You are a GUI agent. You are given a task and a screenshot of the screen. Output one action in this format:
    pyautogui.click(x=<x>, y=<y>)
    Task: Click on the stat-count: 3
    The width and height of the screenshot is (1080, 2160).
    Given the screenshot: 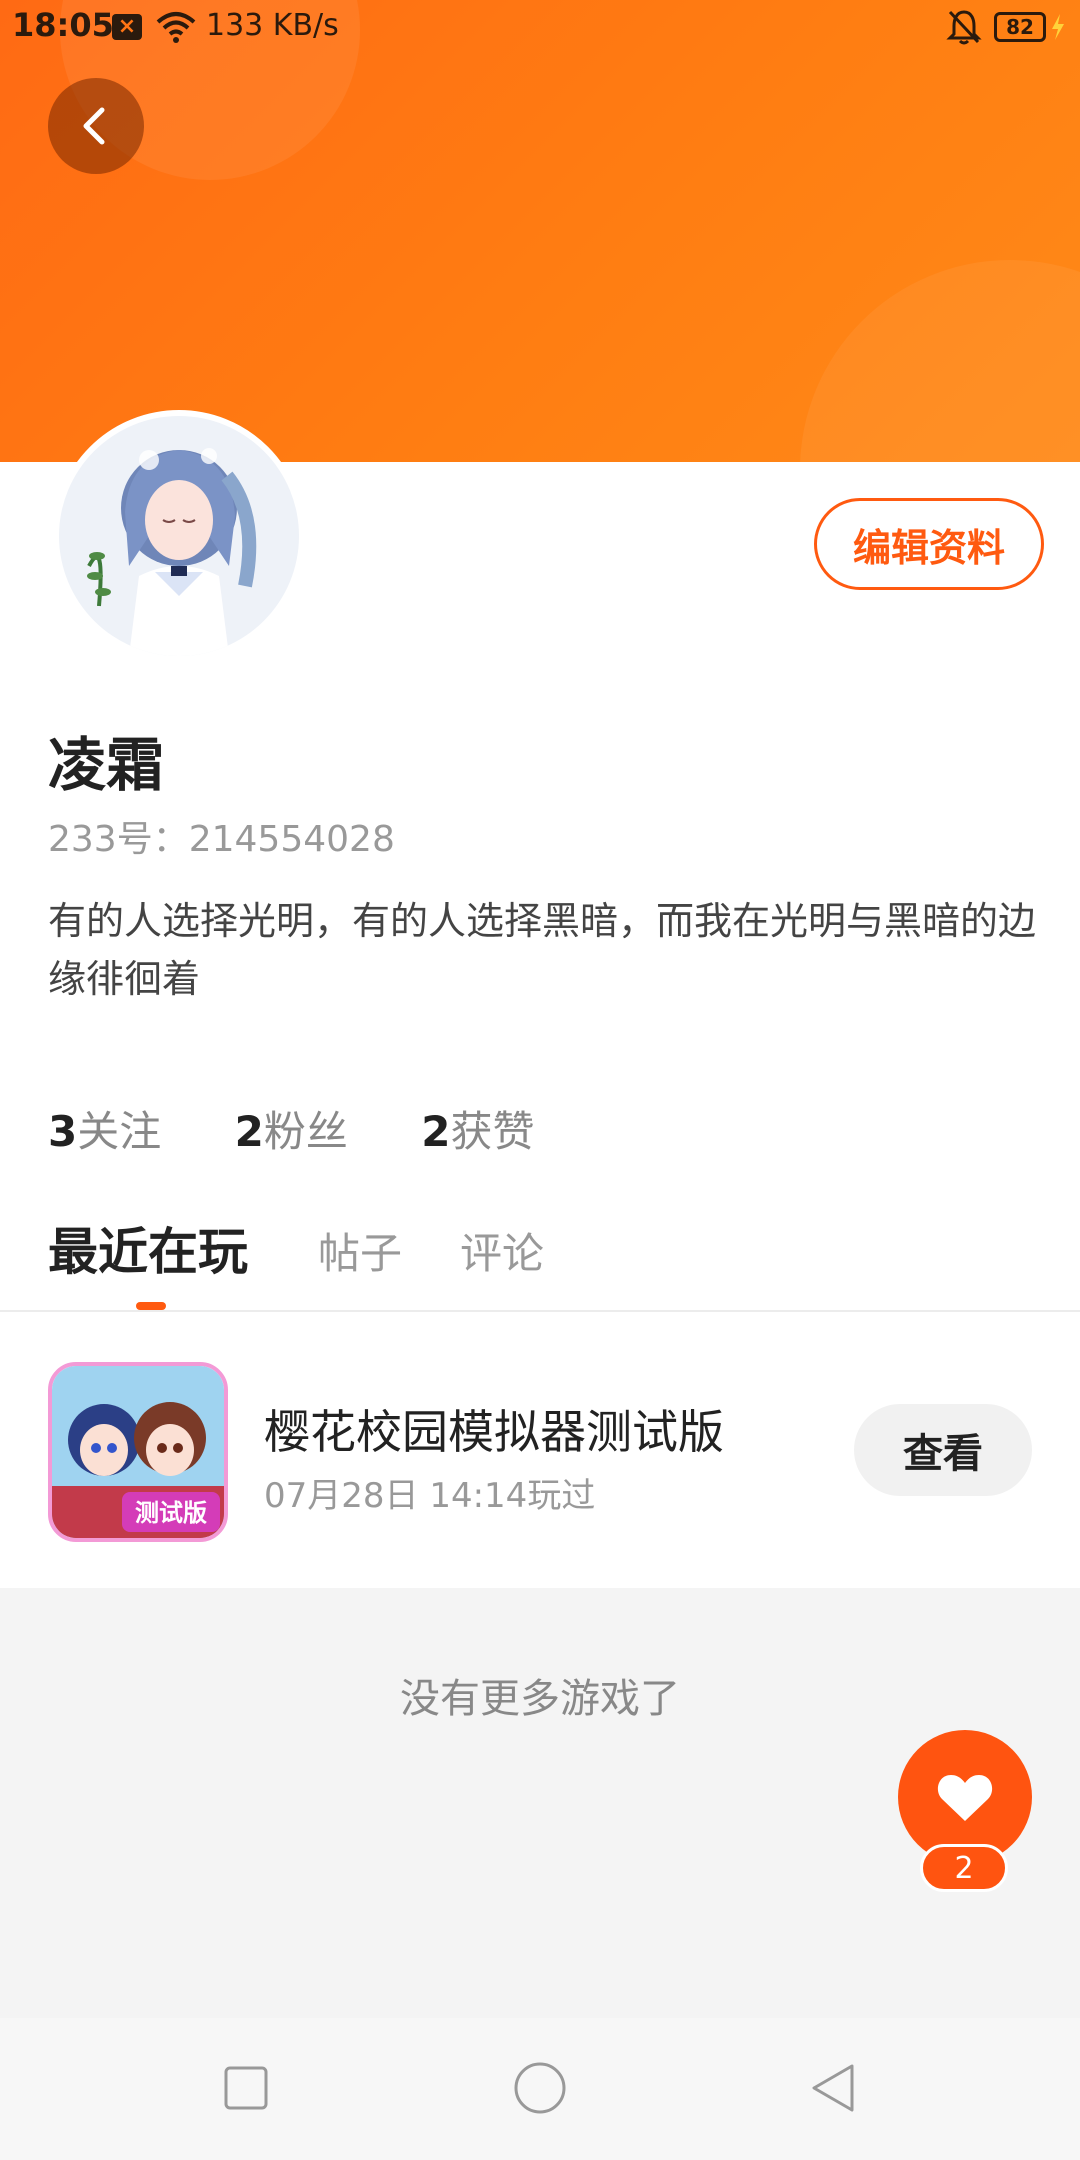 What is the action you would take?
    pyautogui.click(x=63, y=1131)
    